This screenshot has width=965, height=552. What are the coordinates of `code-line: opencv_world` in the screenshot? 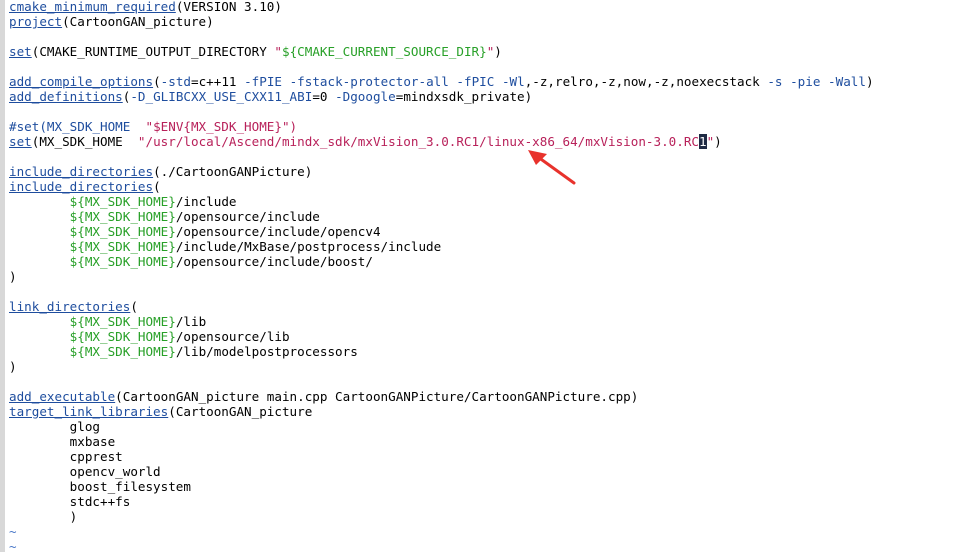 It's located at (487, 471).